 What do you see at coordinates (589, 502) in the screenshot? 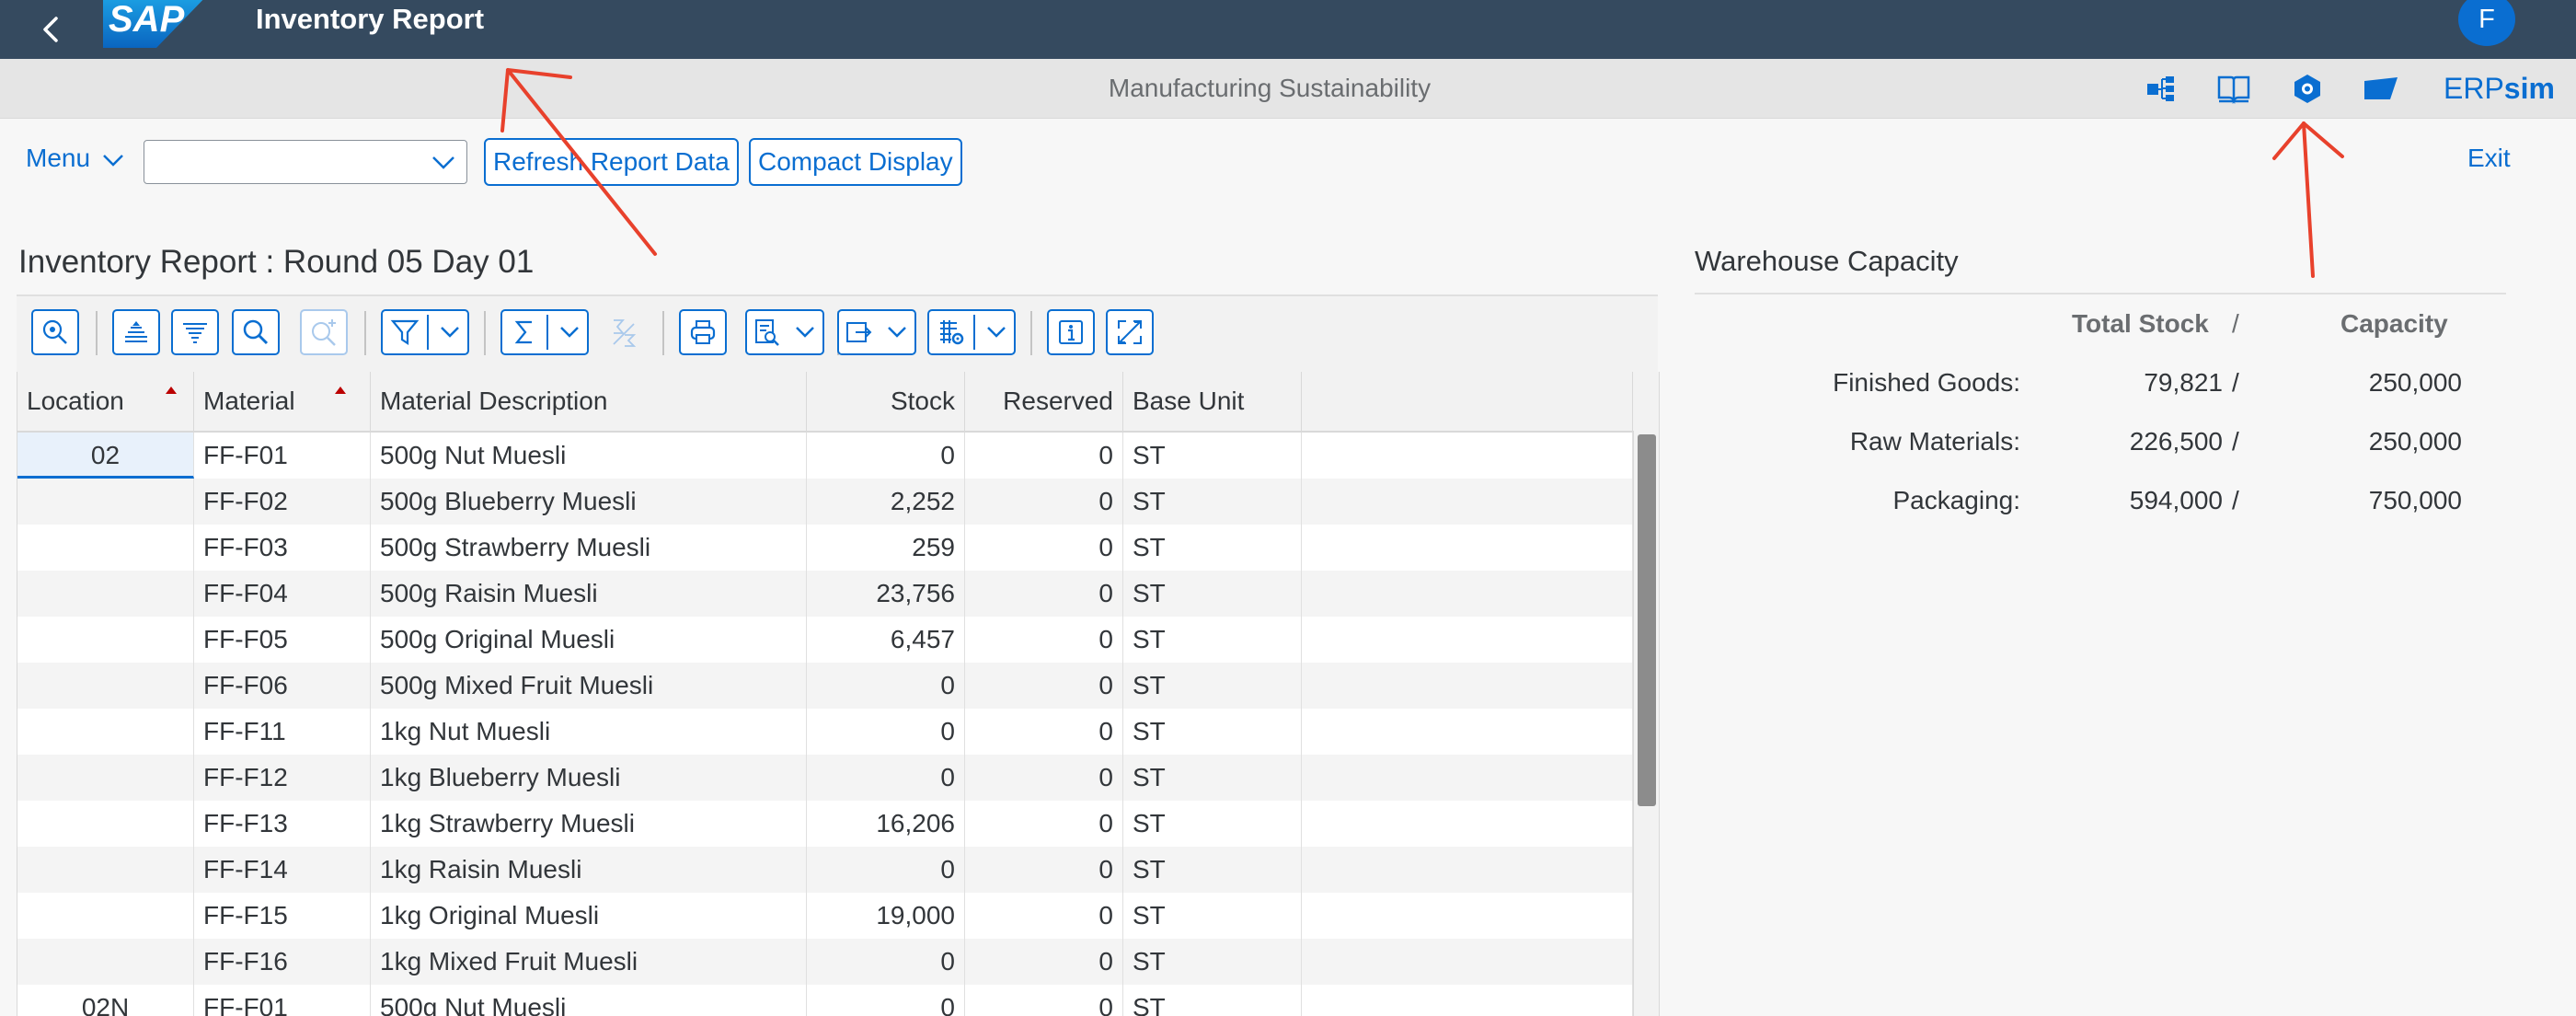
I see `cell-description: 500g Blueberry Muesli` at bounding box center [589, 502].